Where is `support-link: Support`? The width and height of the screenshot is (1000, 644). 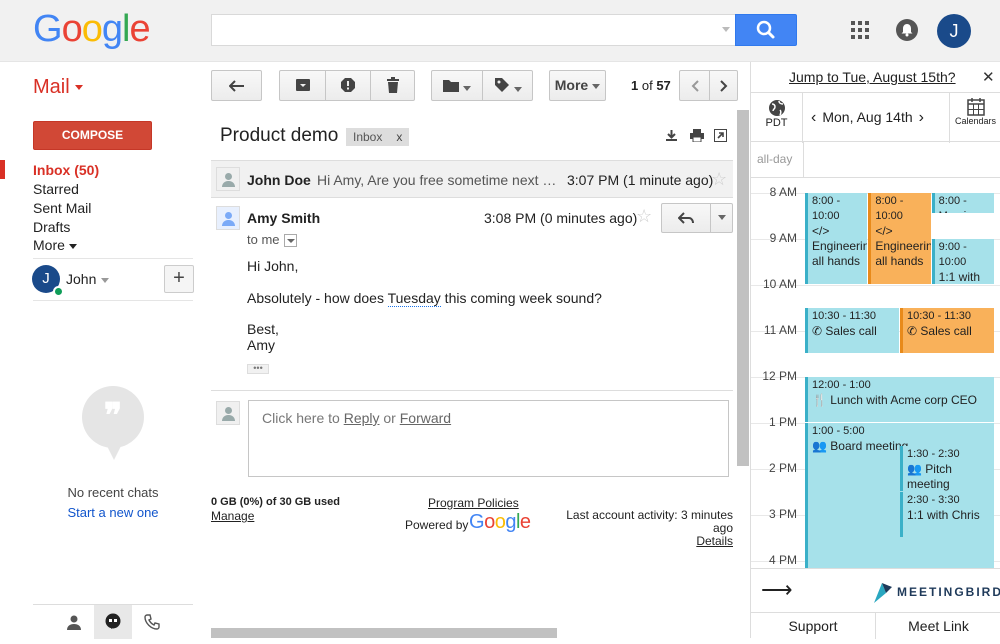 support-link: Support is located at coordinates (813, 626).